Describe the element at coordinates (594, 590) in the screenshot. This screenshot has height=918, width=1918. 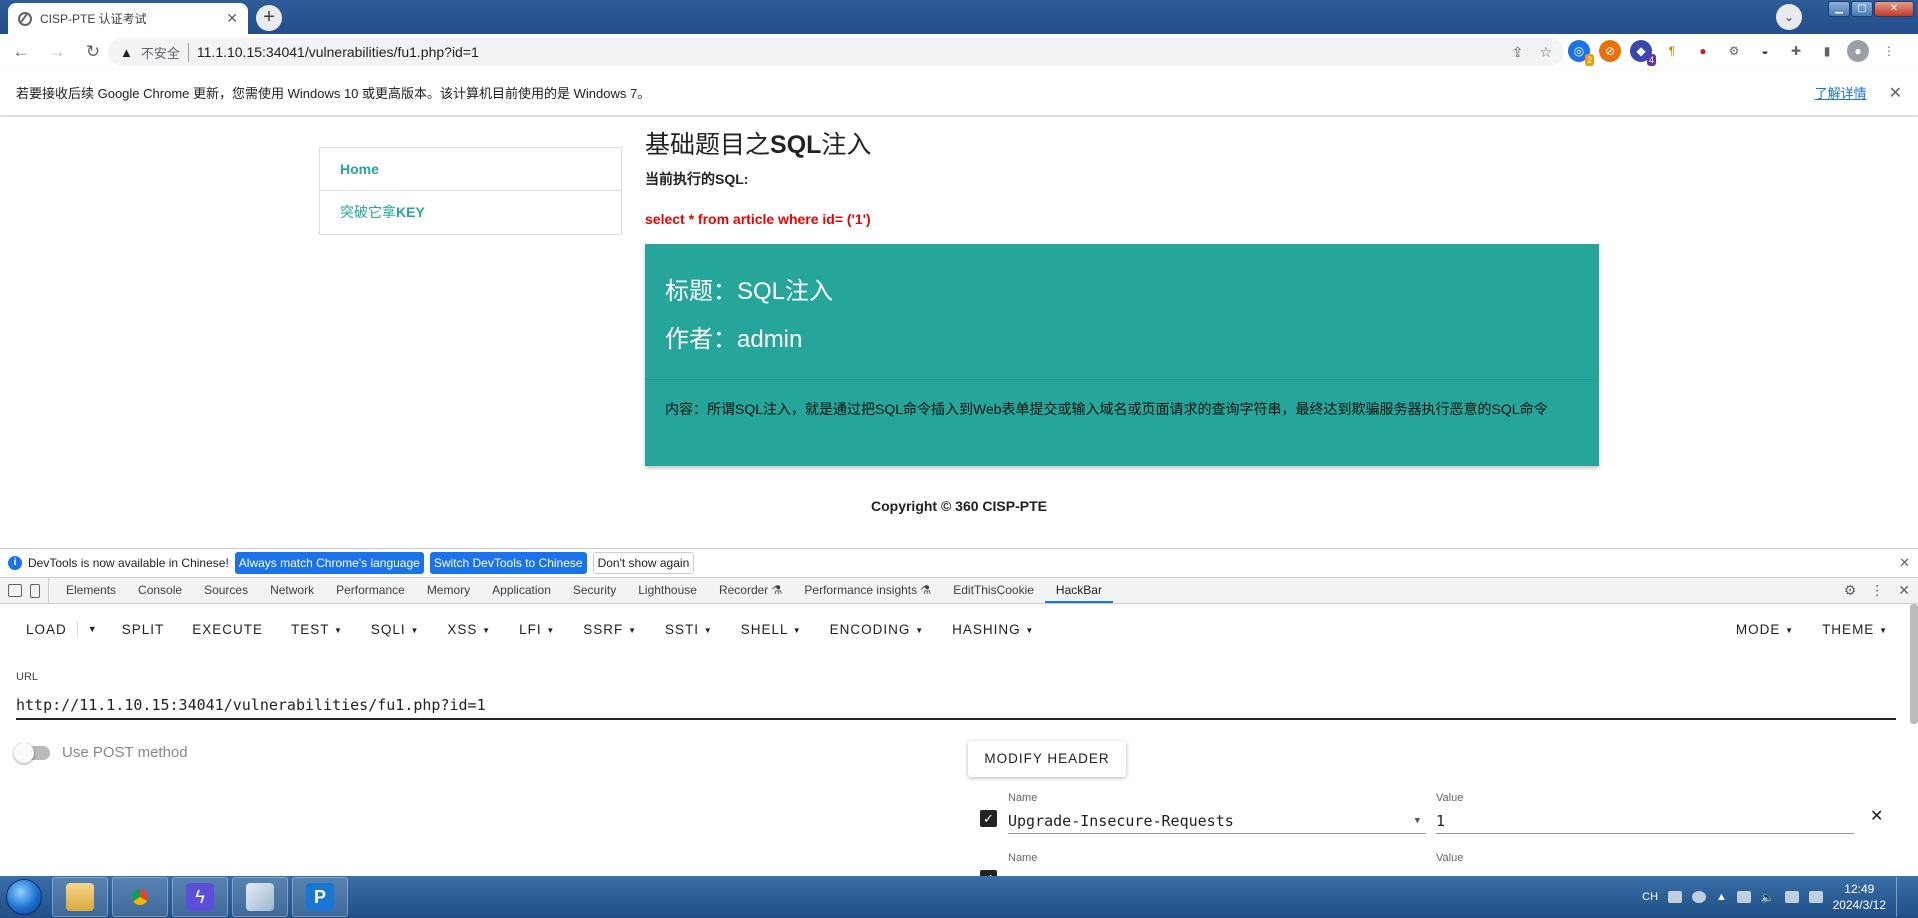
I see `tab-security: Security` at that location.